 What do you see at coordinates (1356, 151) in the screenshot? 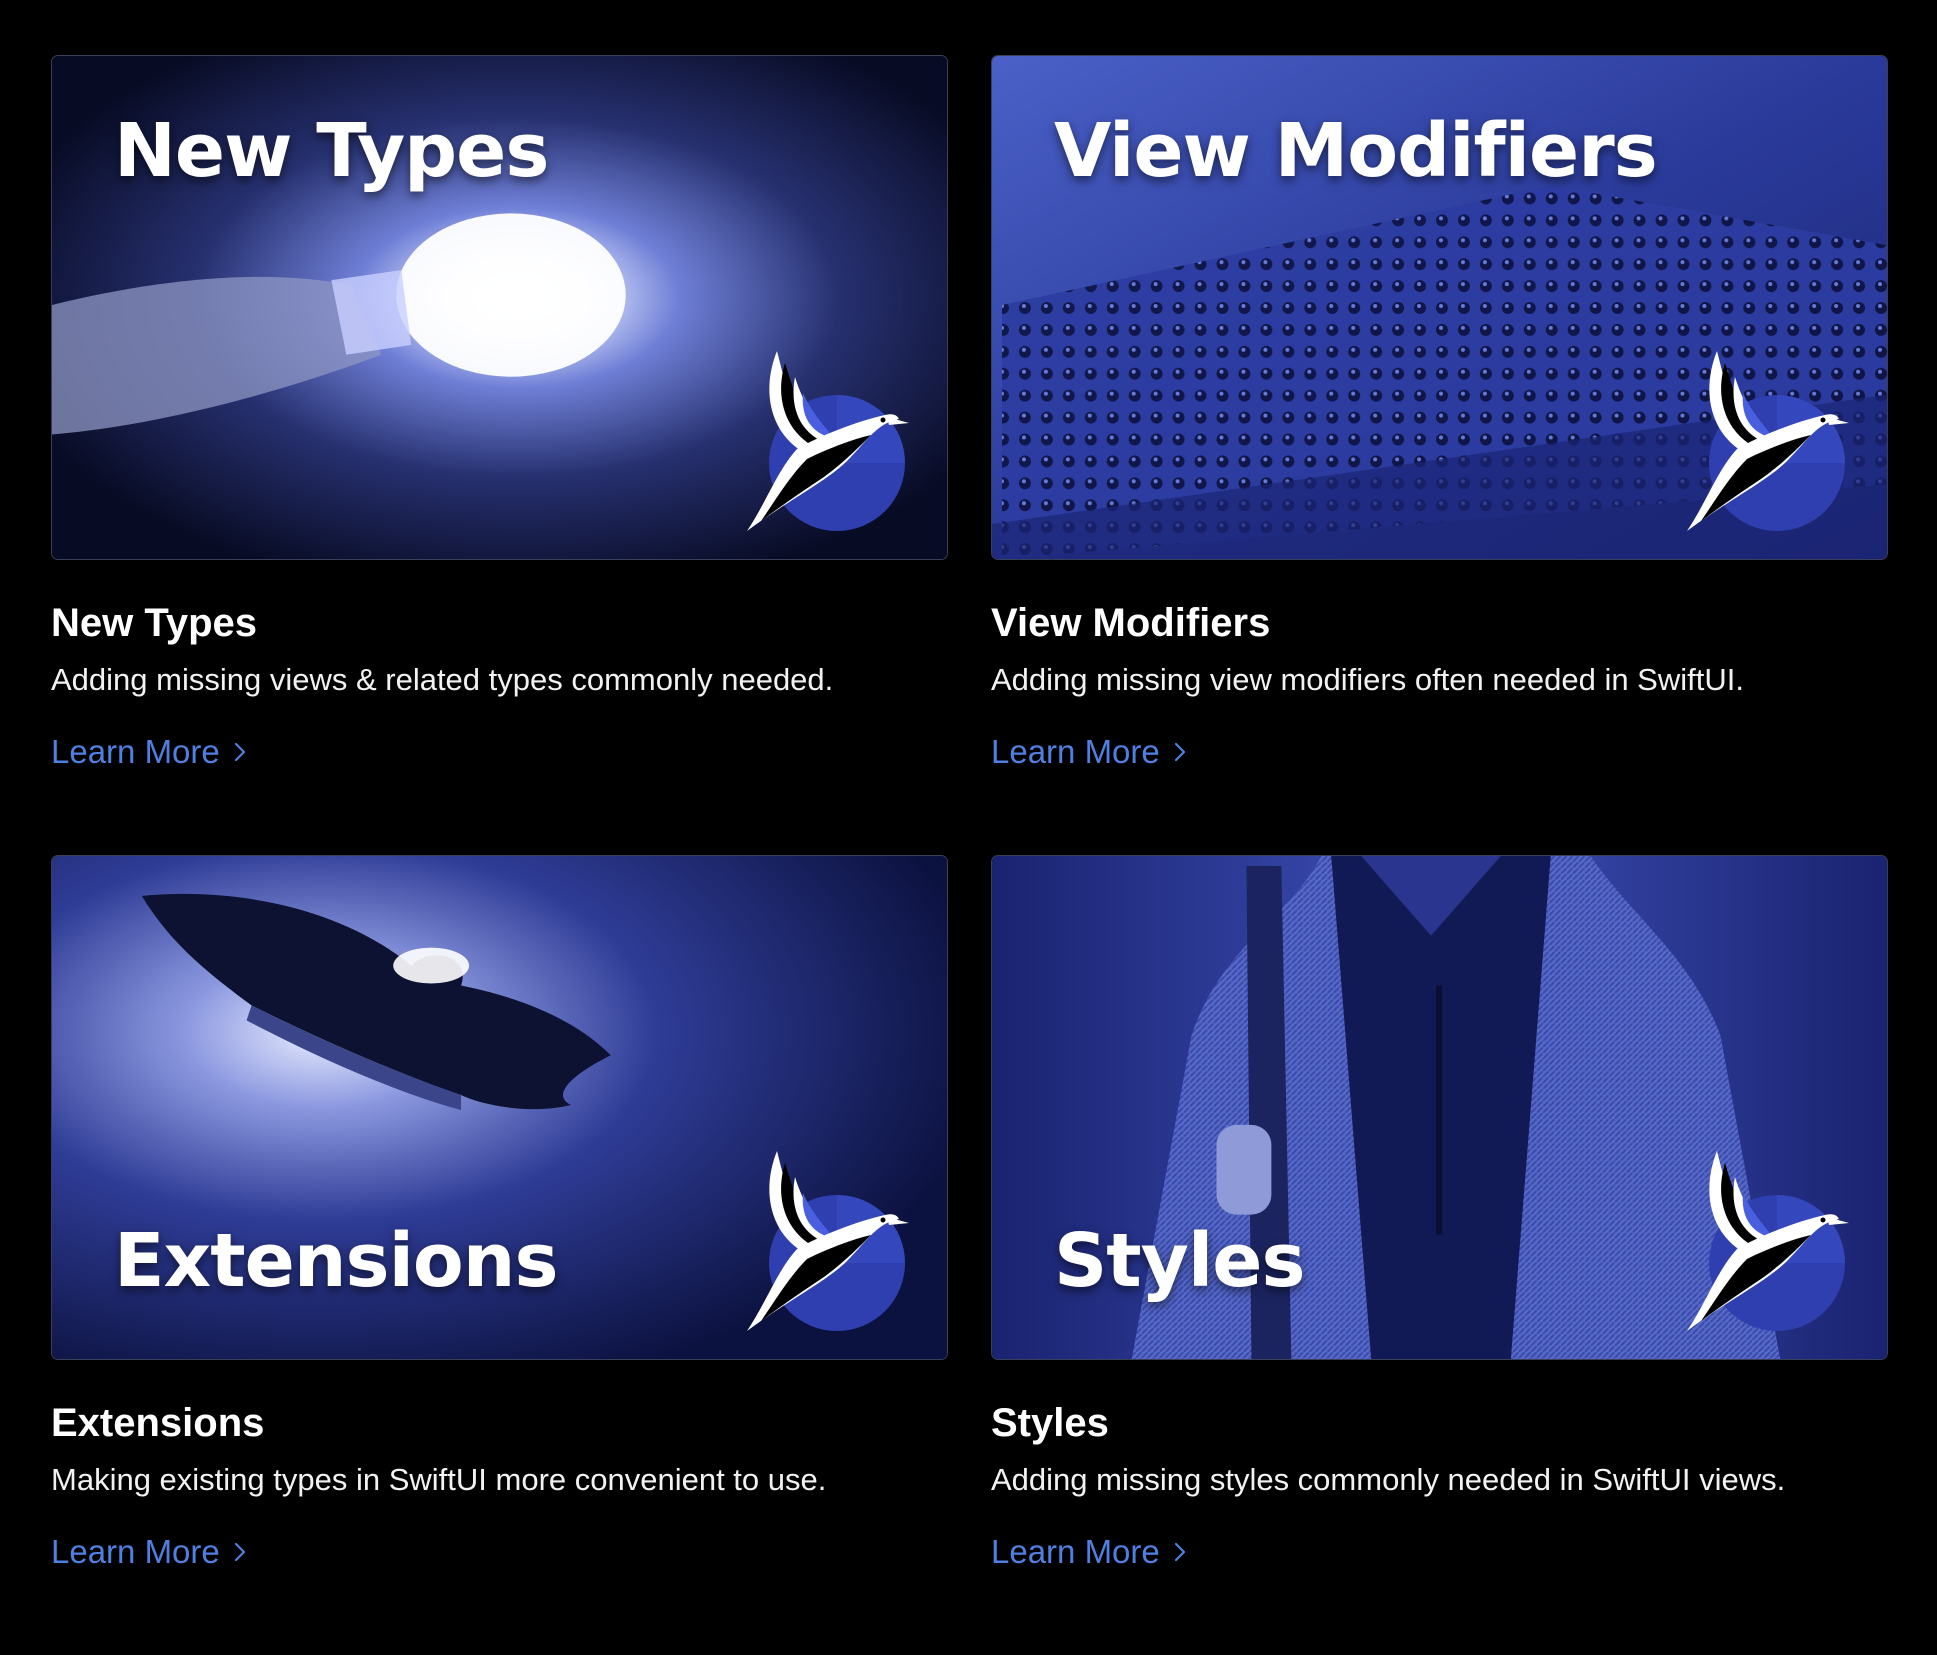
I see `banner-title: View Modifiers` at bounding box center [1356, 151].